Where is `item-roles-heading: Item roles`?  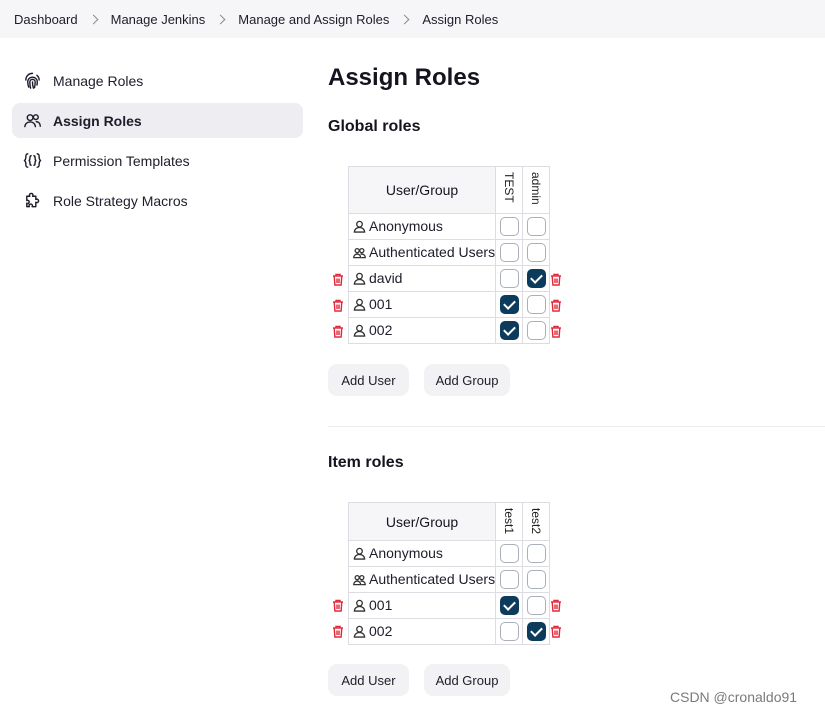
item-roles-heading: Item roles is located at coordinates (366, 462).